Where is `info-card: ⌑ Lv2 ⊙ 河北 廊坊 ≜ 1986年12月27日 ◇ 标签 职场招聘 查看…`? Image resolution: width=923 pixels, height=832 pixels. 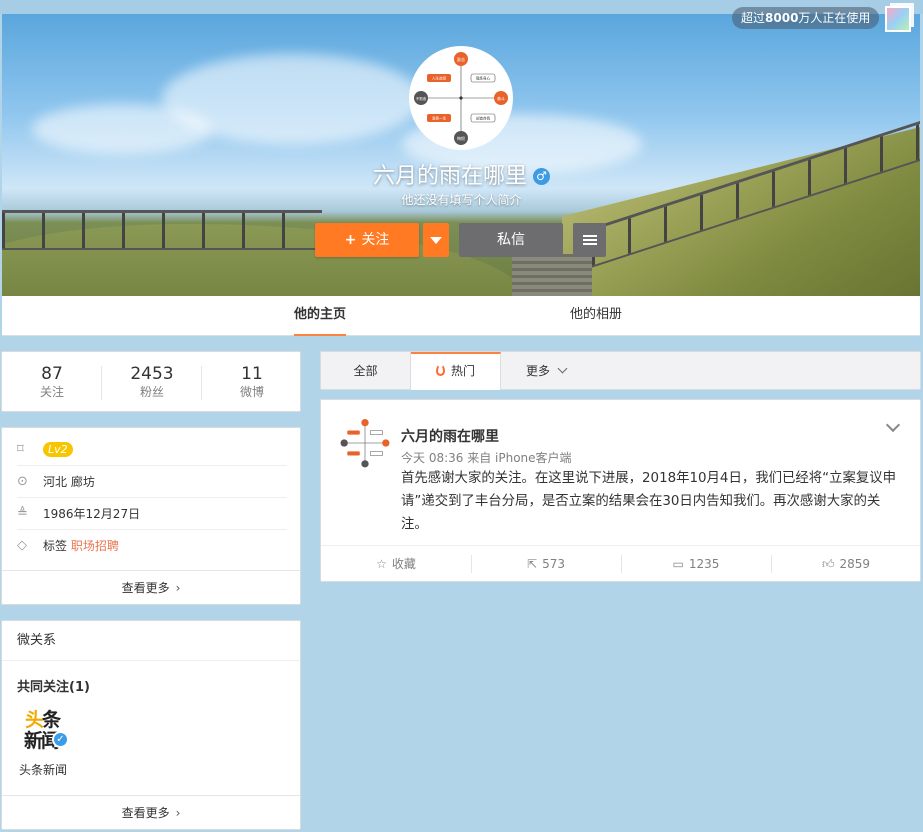 info-card: ⌑ Lv2 ⊙ 河北 廊坊 ≜ 1986年12月27日 ◇ 标签 职场招聘 查看… is located at coordinates (151, 516).